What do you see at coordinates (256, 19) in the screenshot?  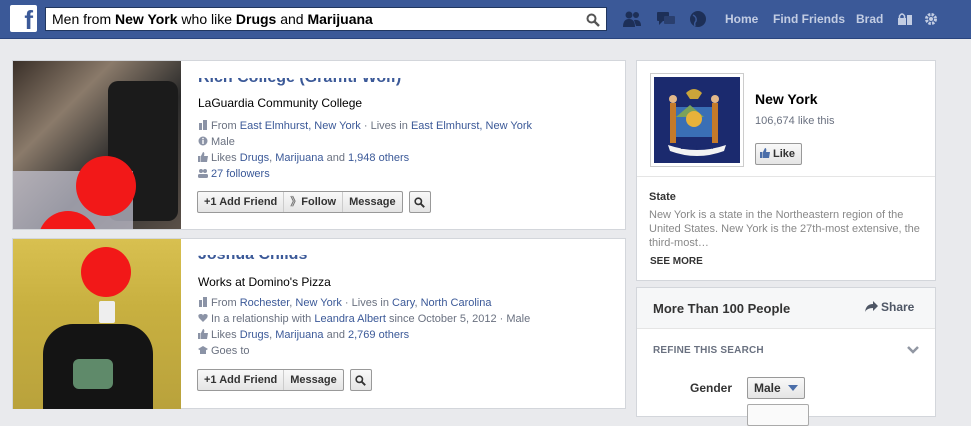 I see `search-query-part: Drugs` at bounding box center [256, 19].